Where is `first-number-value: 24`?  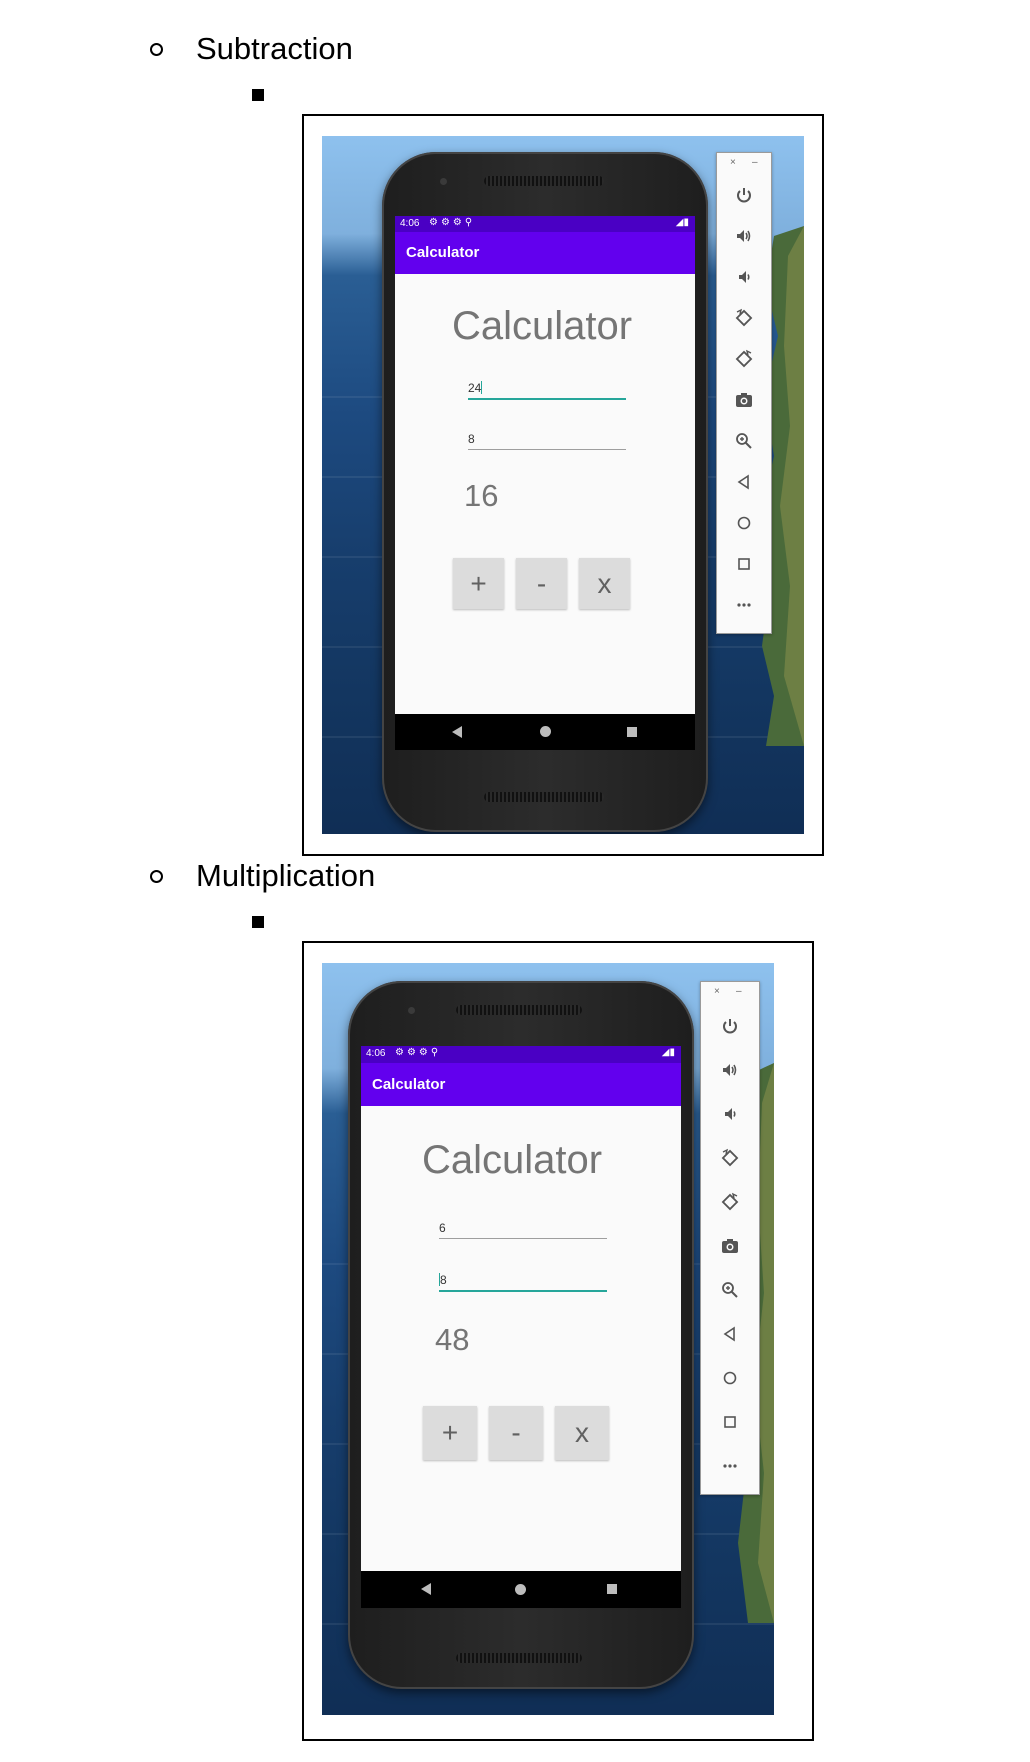 first-number-value: 24 is located at coordinates (475, 388).